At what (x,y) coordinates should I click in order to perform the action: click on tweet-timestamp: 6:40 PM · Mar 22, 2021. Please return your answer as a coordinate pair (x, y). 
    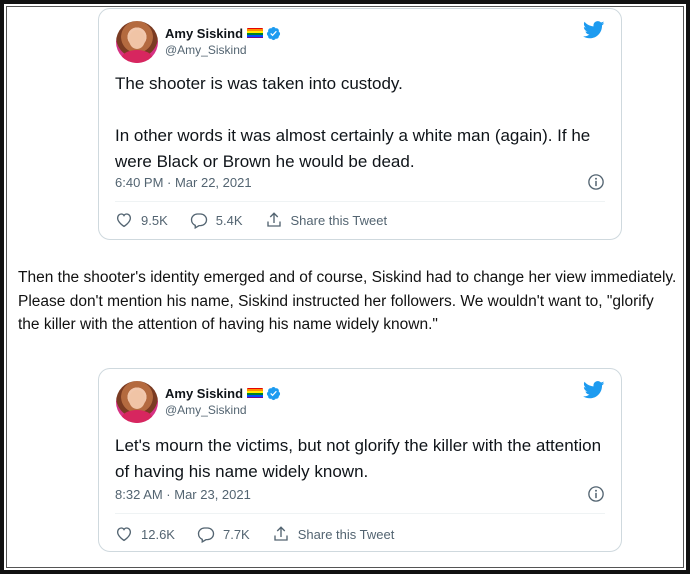
    Looking at the image, I should click on (183, 182).